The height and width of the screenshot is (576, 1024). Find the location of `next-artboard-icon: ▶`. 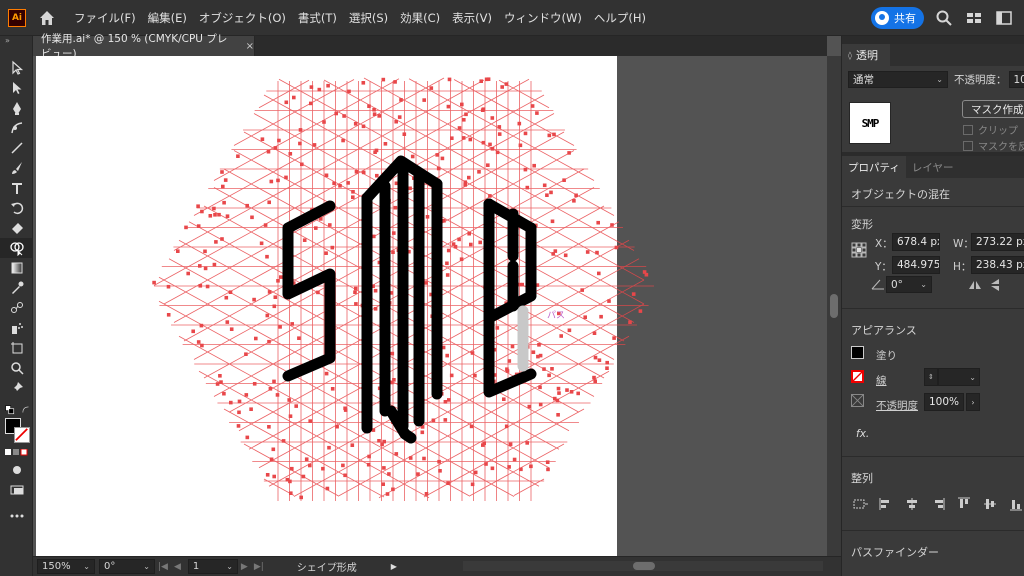

next-artboard-icon: ▶ is located at coordinates (244, 567).